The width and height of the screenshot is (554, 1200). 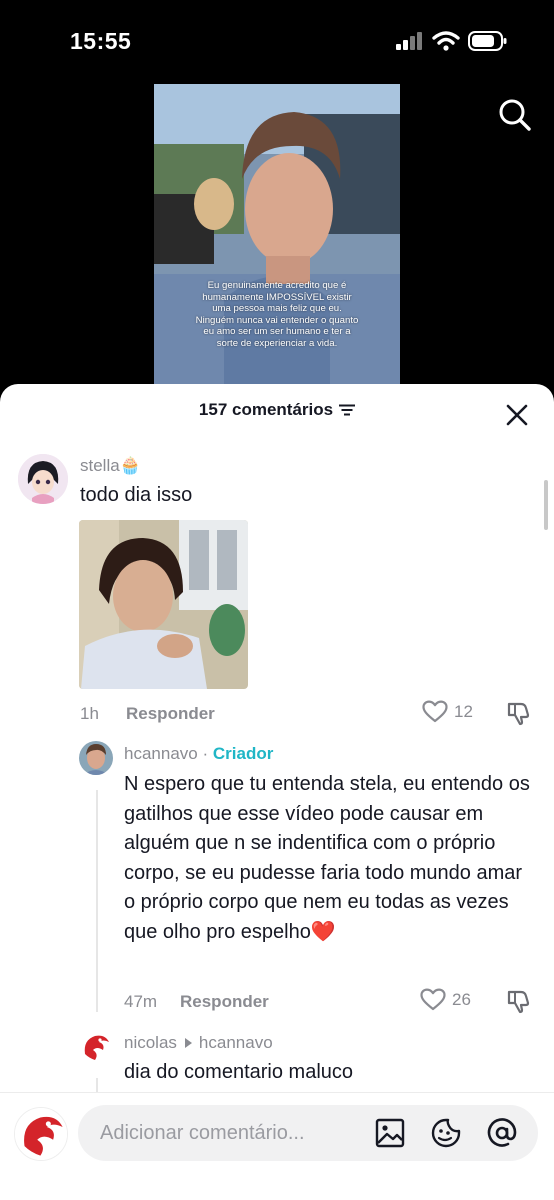 What do you see at coordinates (97, 901) in the screenshot?
I see `thread-line` at bounding box center [97, 901].